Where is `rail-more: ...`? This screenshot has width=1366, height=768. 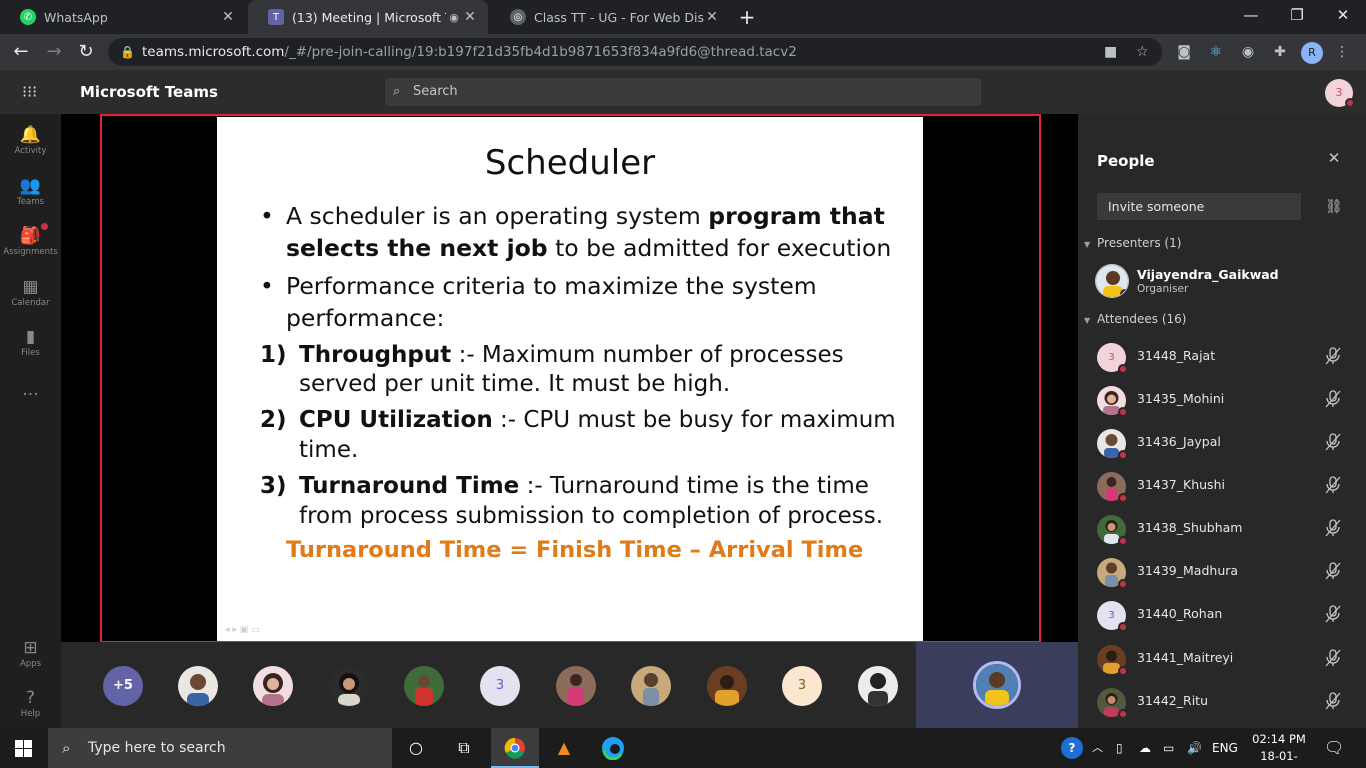 rail-more: ... is located at coordinates (30, 390).